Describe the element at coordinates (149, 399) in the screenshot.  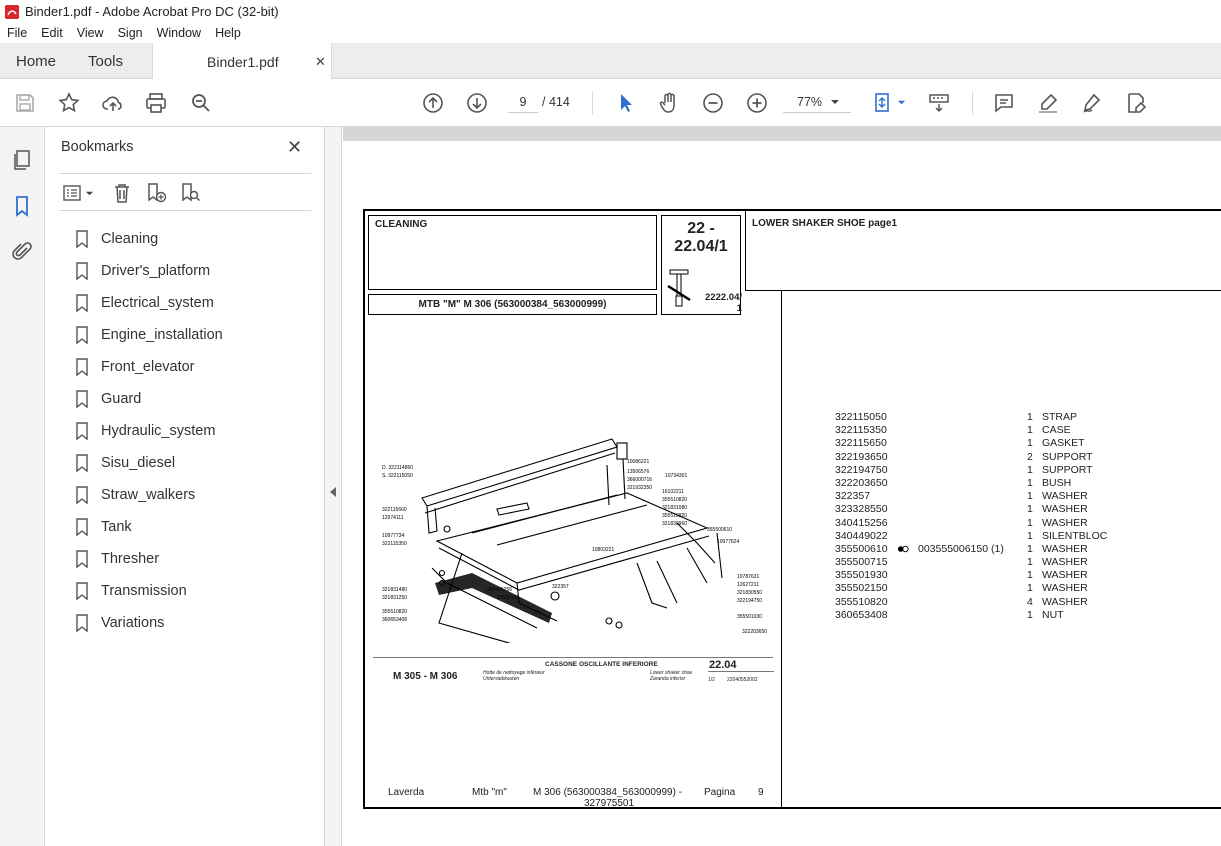
I see `bookmark-item: Guard` at that location.